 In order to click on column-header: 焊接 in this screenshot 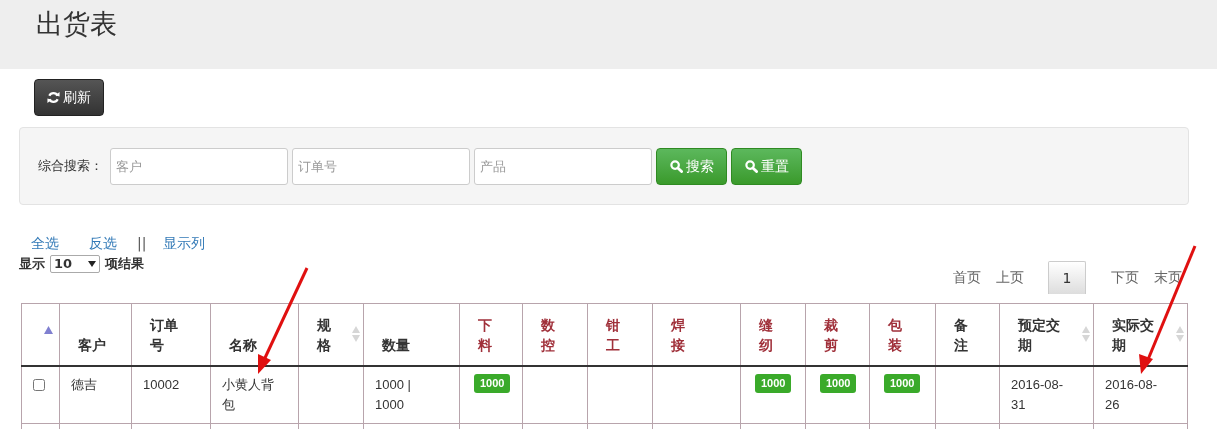, I will do `click(678, 334)`.